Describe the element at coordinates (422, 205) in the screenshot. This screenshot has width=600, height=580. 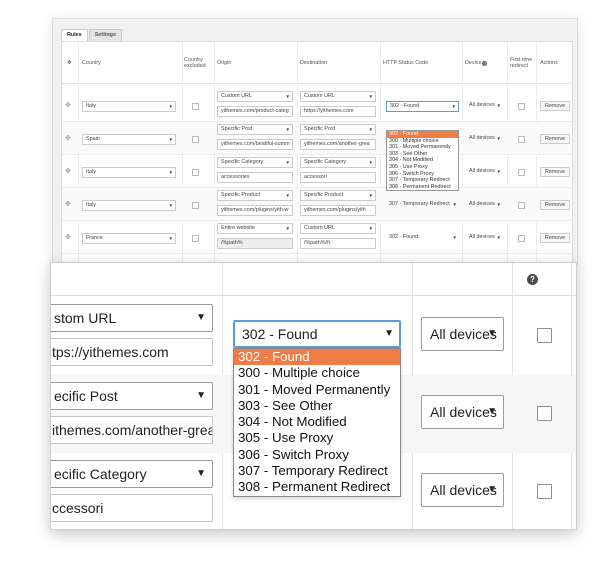
I see `status-select: 307 - Temporary Redirect ▼` at that location.